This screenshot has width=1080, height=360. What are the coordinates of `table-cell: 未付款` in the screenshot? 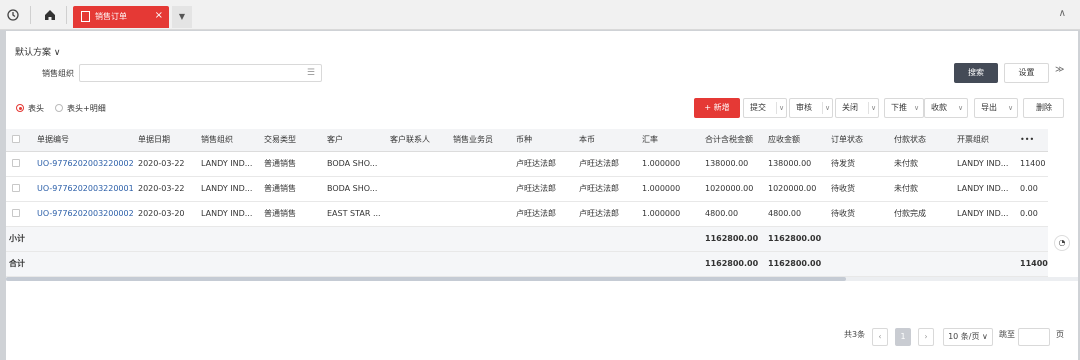 It's located at (921, 164).